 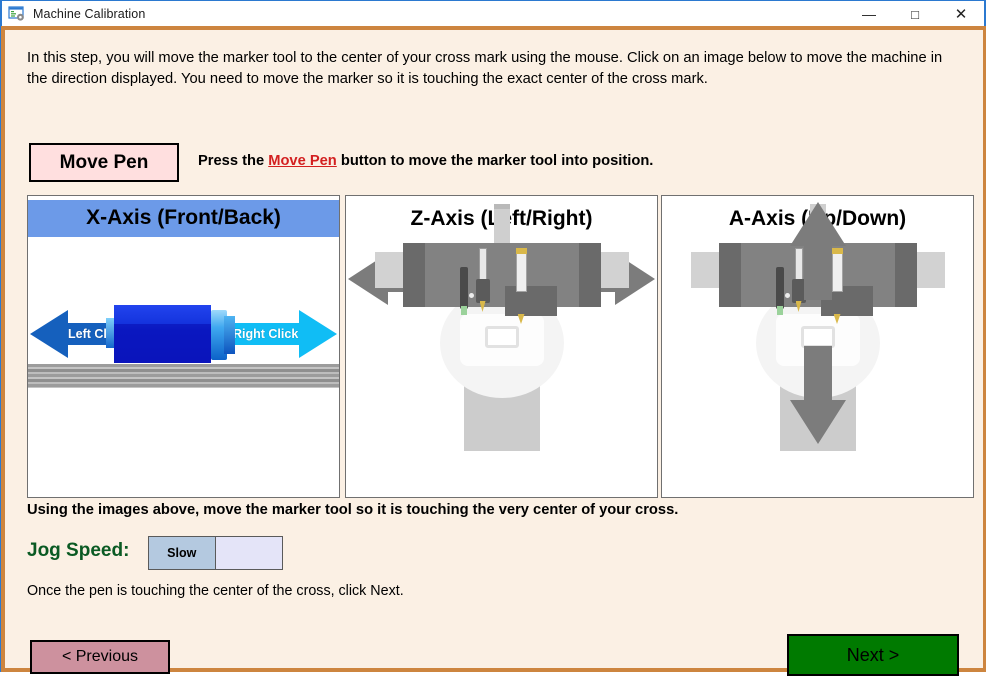 What do you see at coordinates (471, 295) in the screenshot?
I see `machine-sensor-dot` at bounding box center [471, 295].